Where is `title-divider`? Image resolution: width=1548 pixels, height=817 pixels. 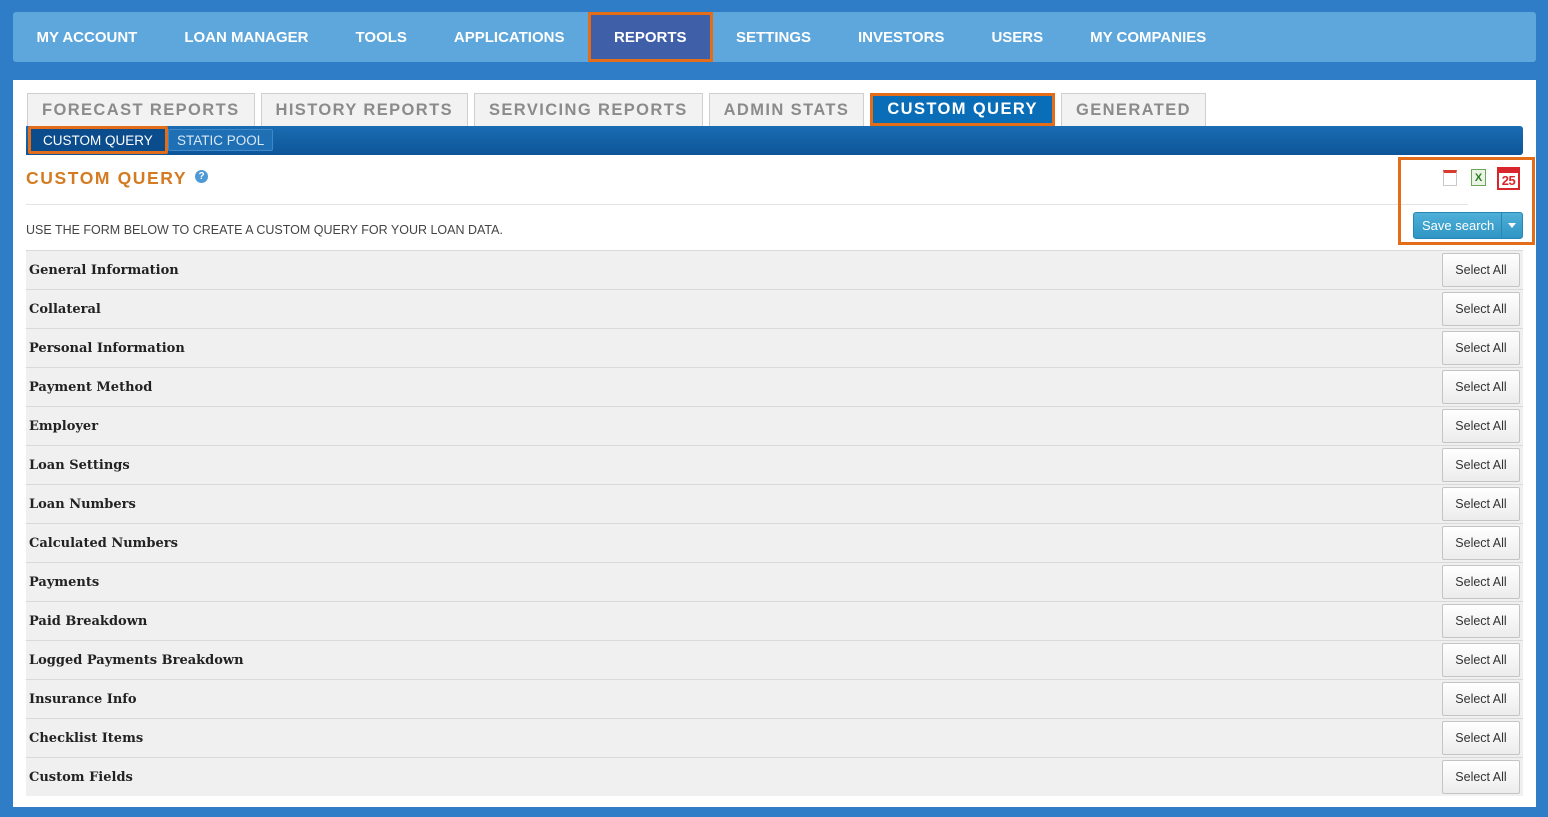 title-divider is located at coordinates (747, 204).